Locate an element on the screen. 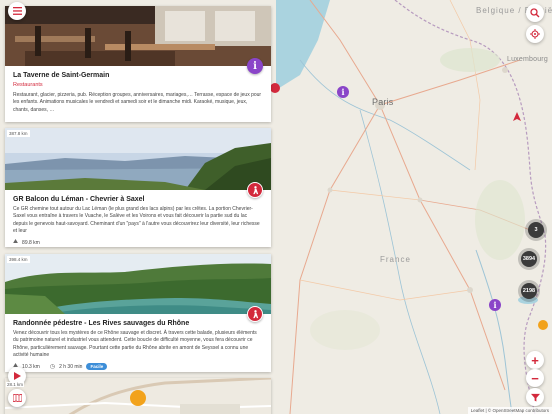  card-category: Restaurants is located at coordinates (28, 85).